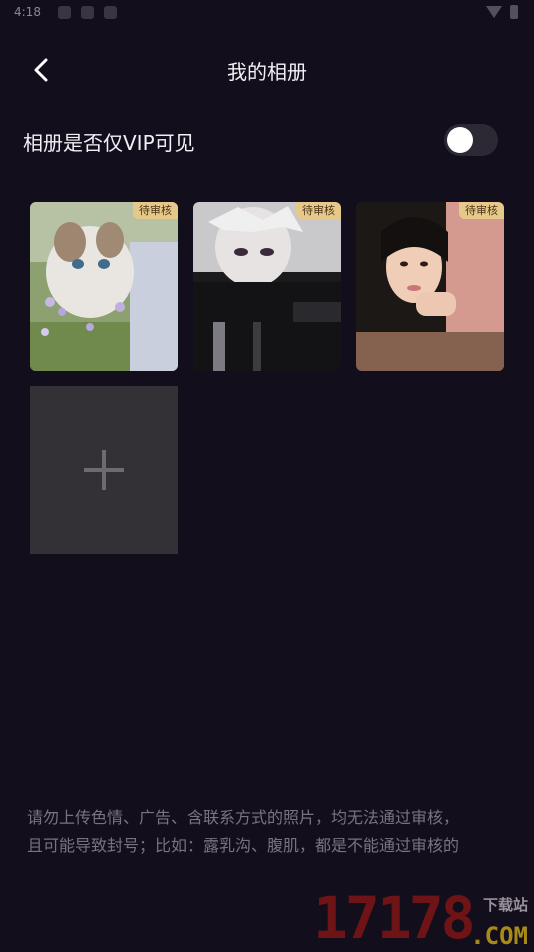 Image resolution: width=534 pixels, height=952 pixels. What do you see at coordinates (494, 12) in the screenshot?
I see `wifi-icon` at bounding box center [494, 12].